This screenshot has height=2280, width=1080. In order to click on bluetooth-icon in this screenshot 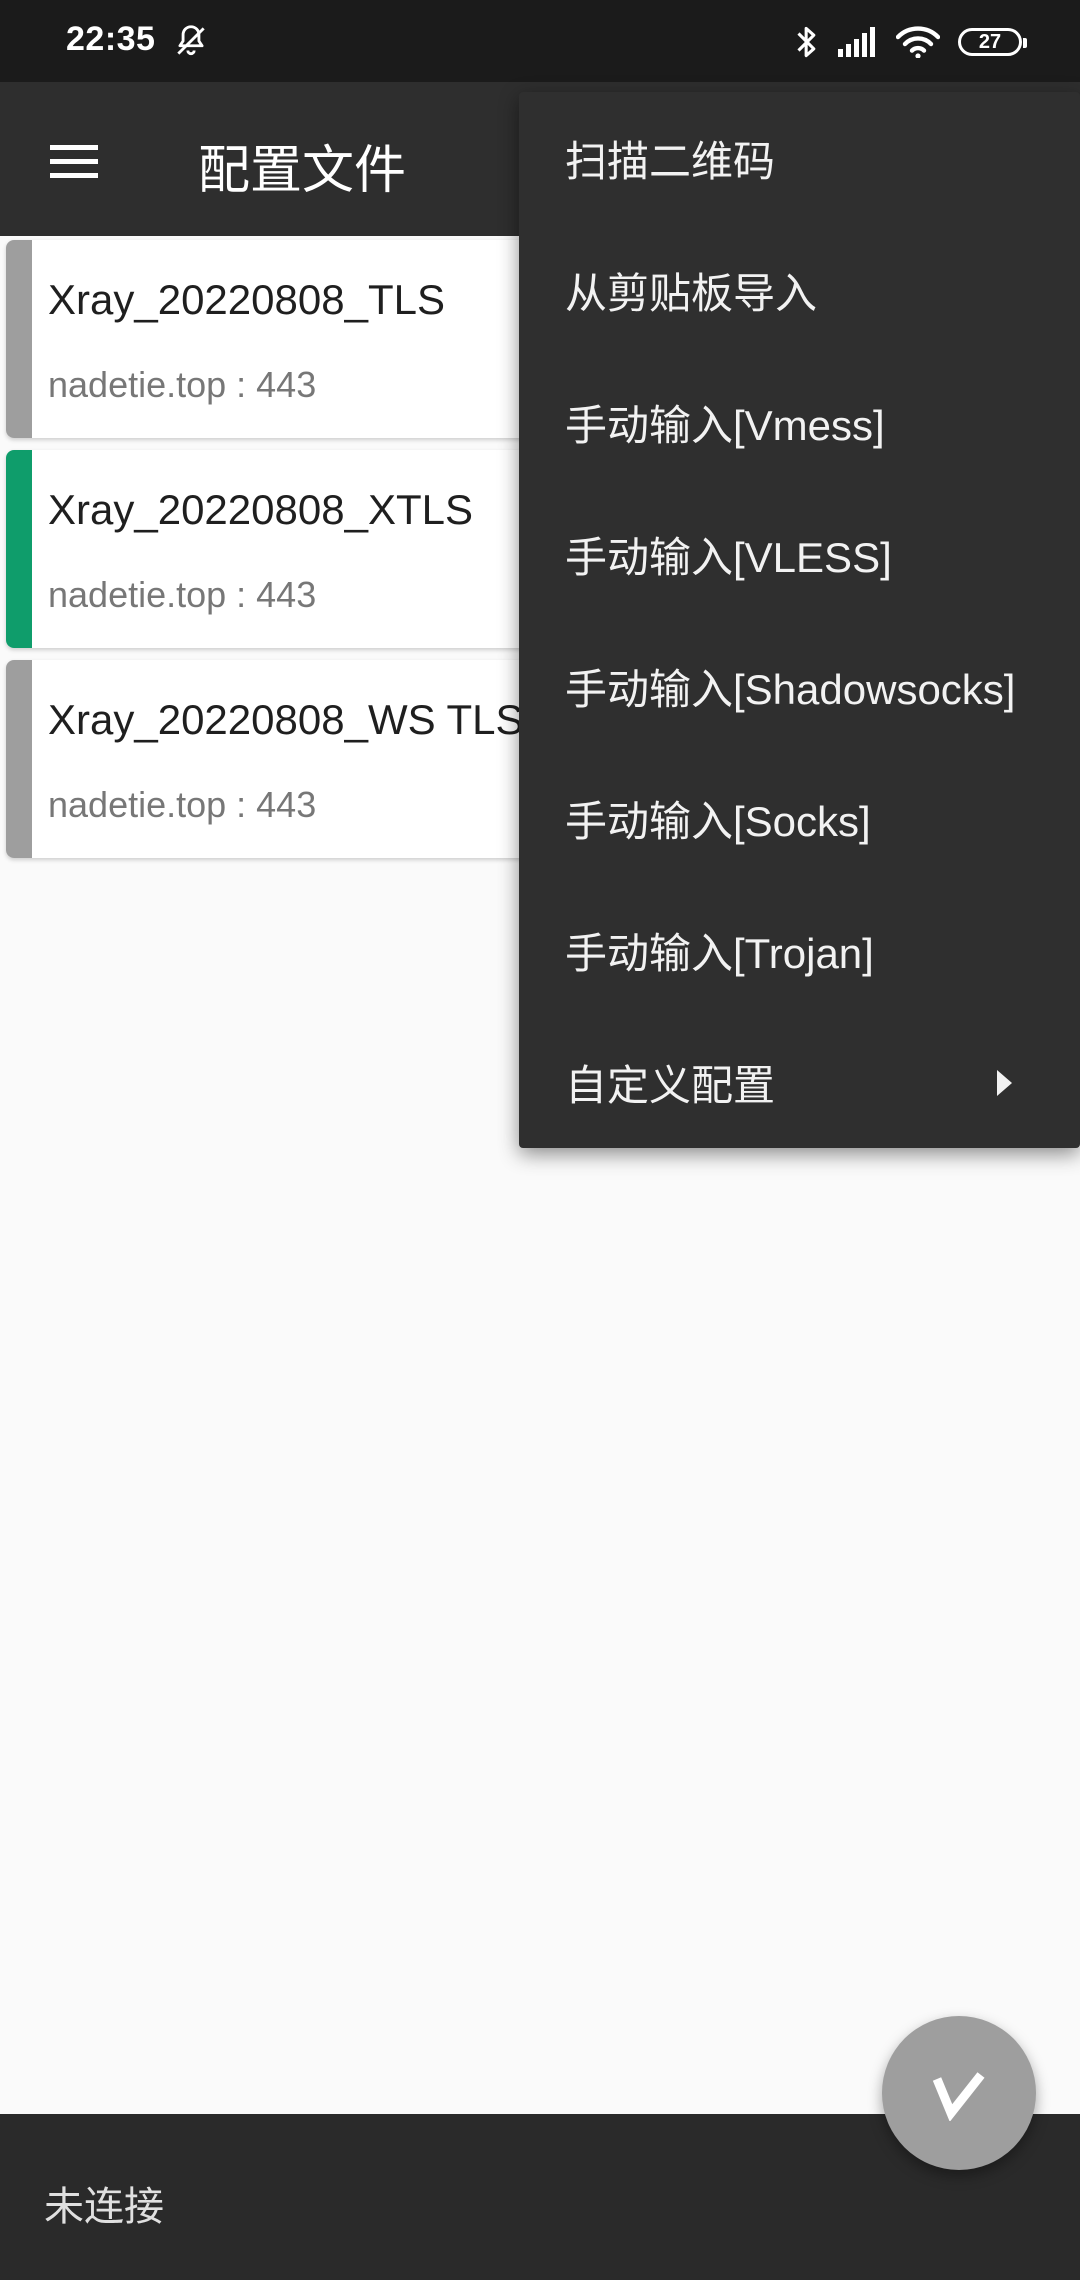, I will do `click(806, 42)`.